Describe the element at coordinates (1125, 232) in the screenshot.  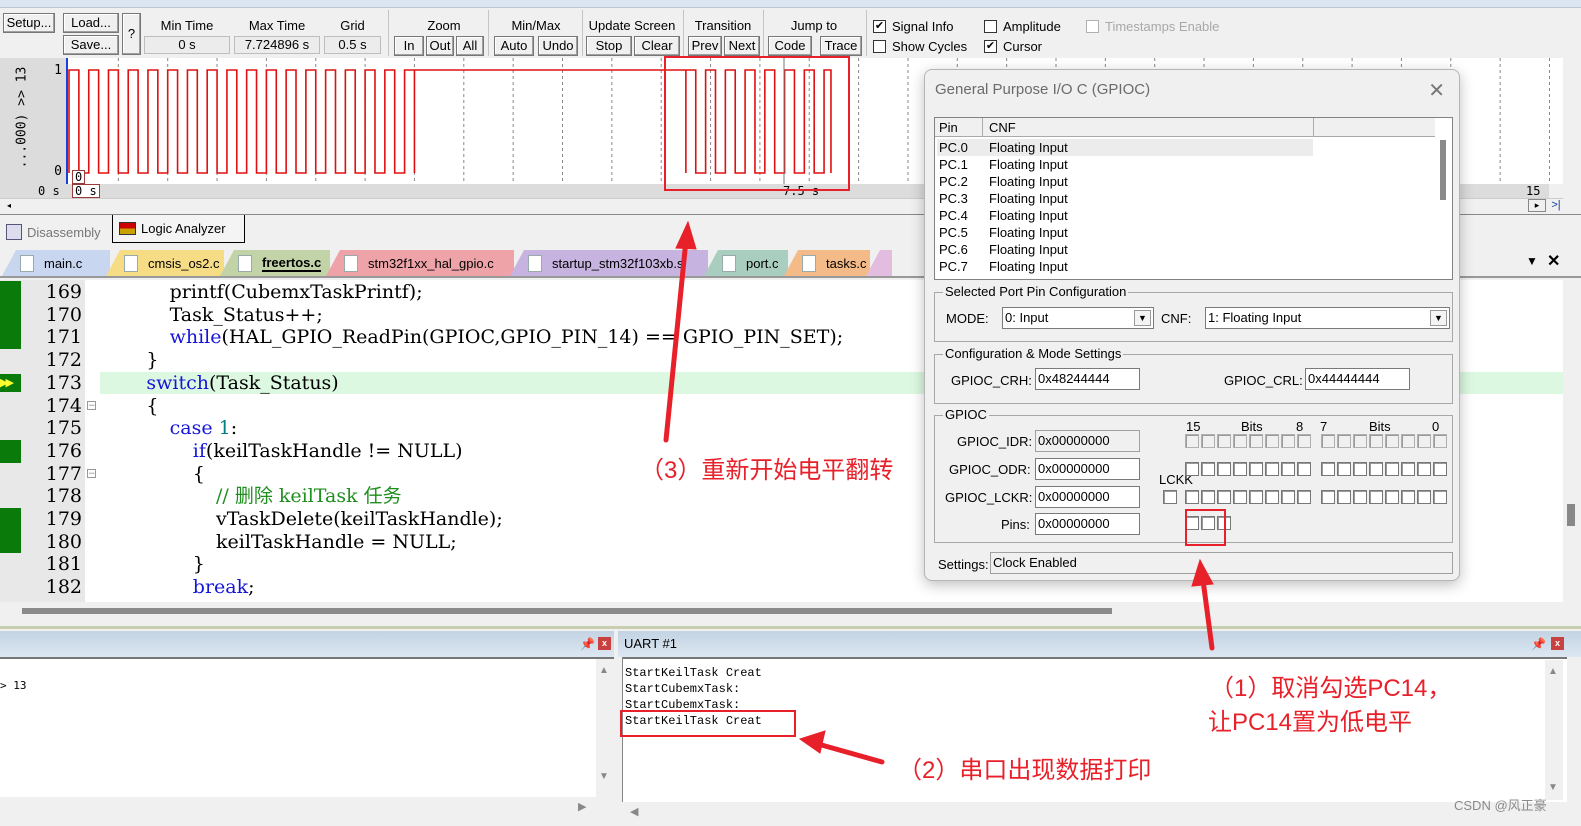
I see `pin-row: PC.5 Floating Input` at that location.